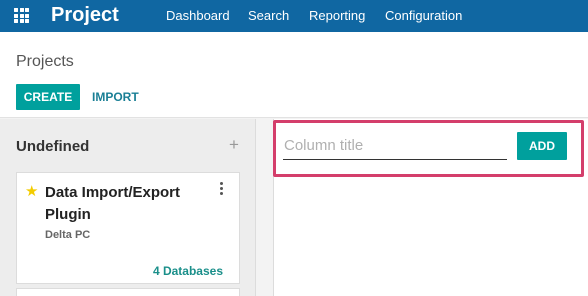  What do you see at coordinates (198, 16) in the screenshot?
I see `nav-item-dashboard: Dashboard` at bounding box center [198, 16].